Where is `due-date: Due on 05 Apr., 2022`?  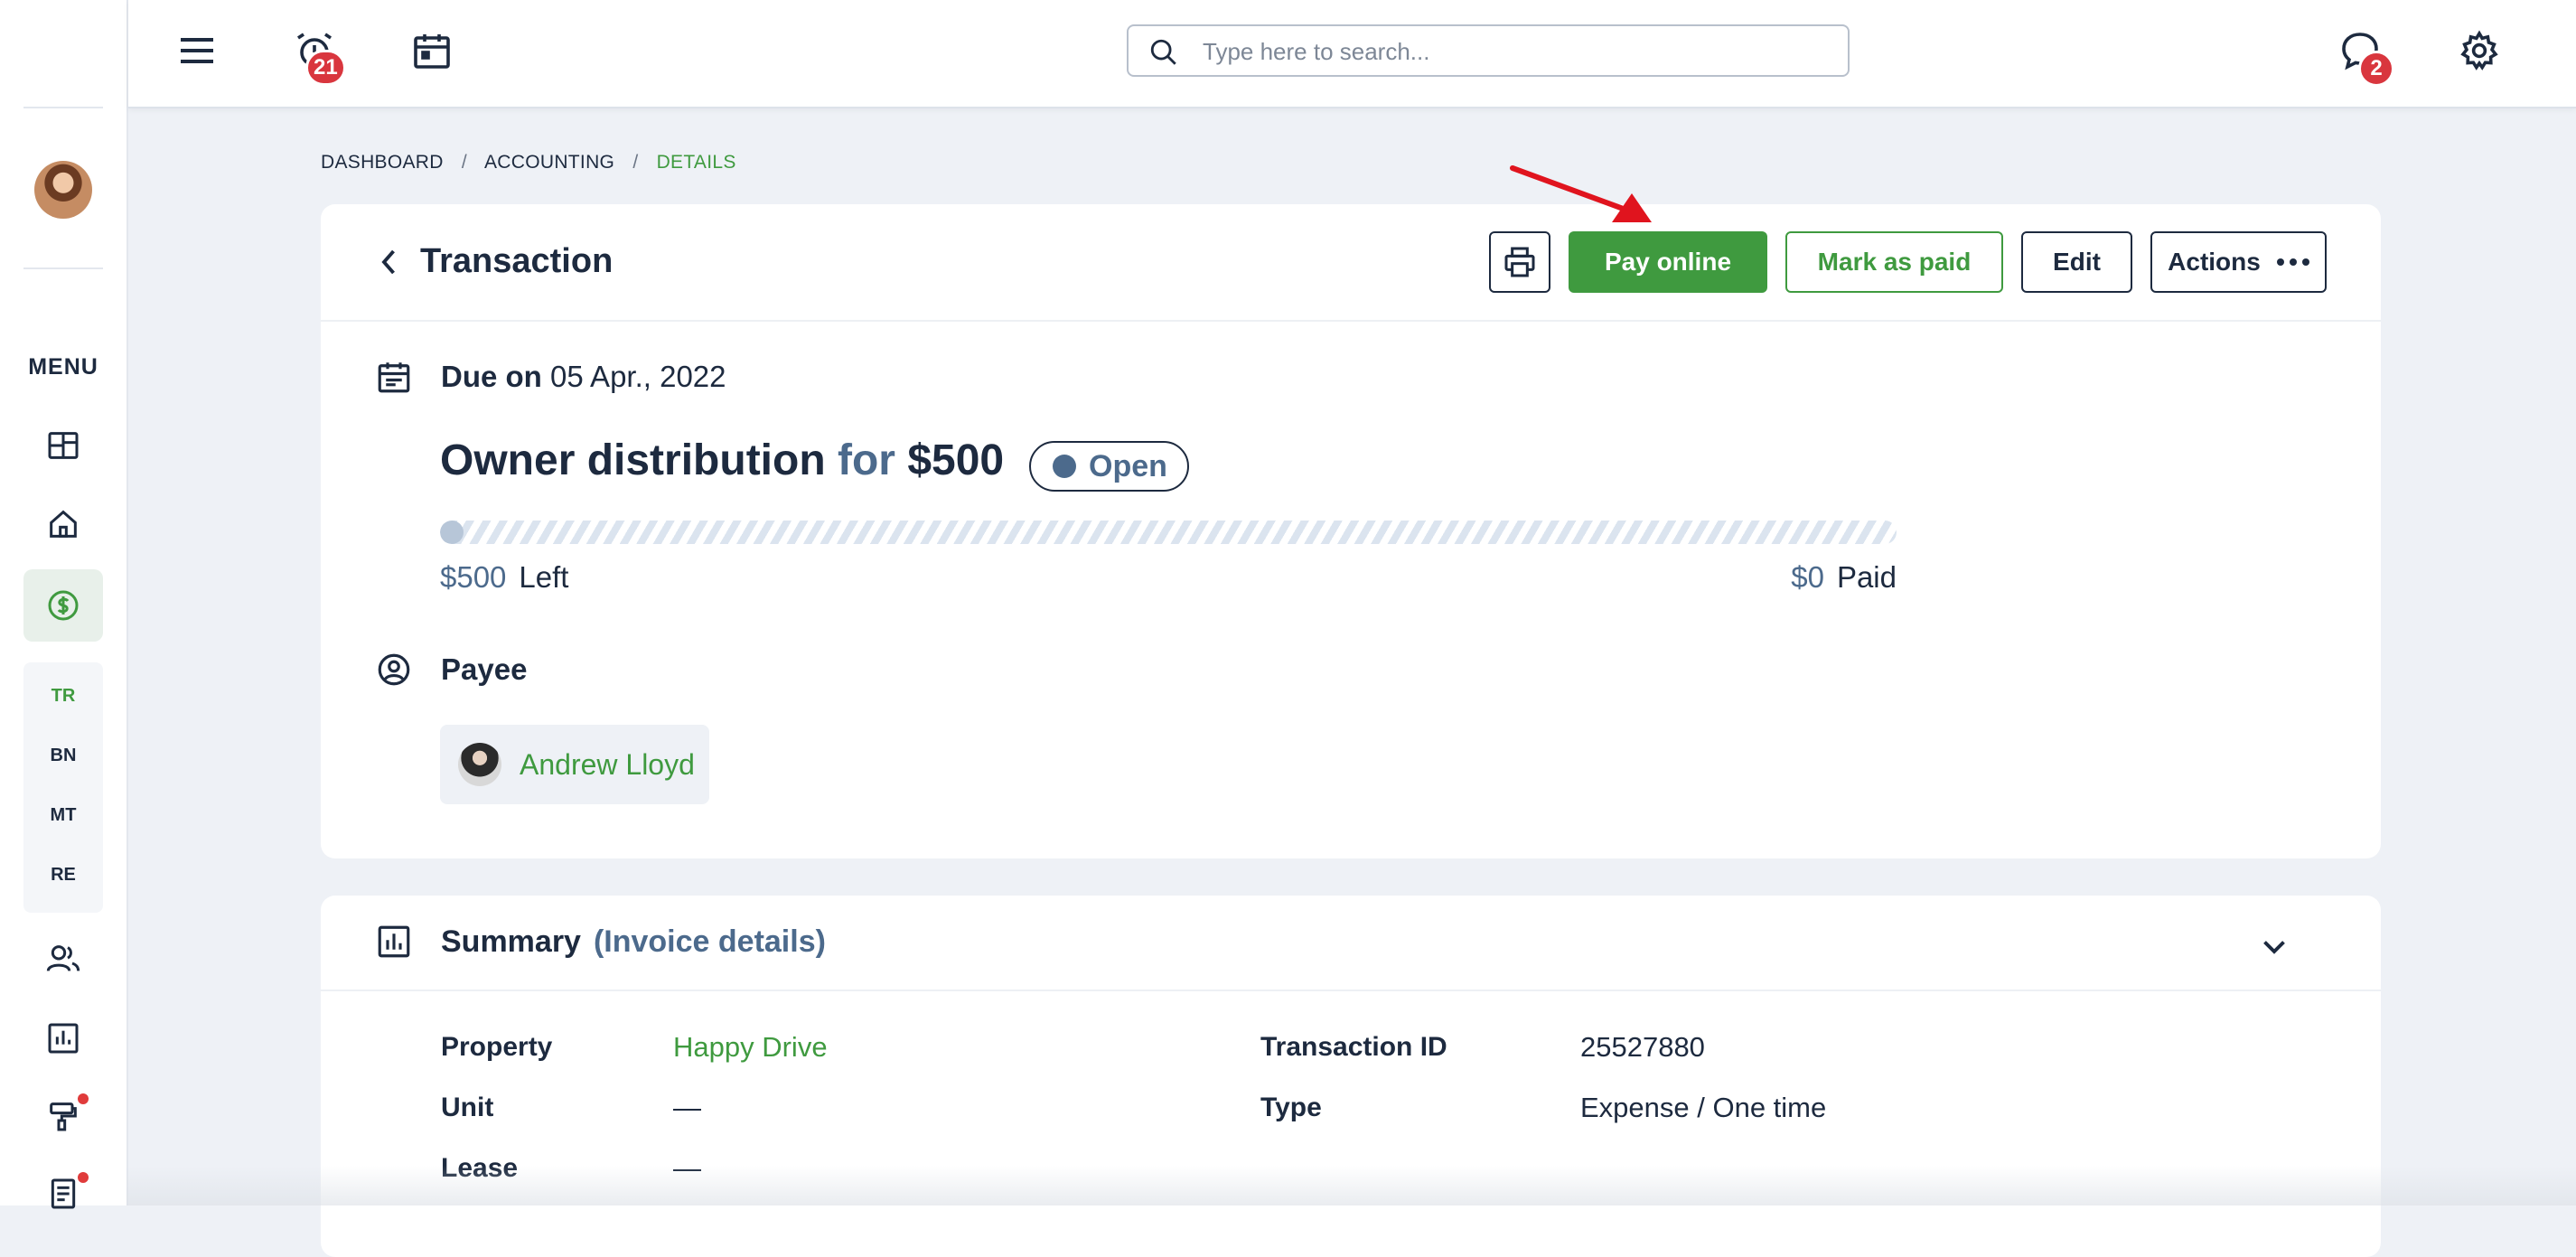 due-date: Due on 05 Apr., 2022 is located at coordinates (583, 377).